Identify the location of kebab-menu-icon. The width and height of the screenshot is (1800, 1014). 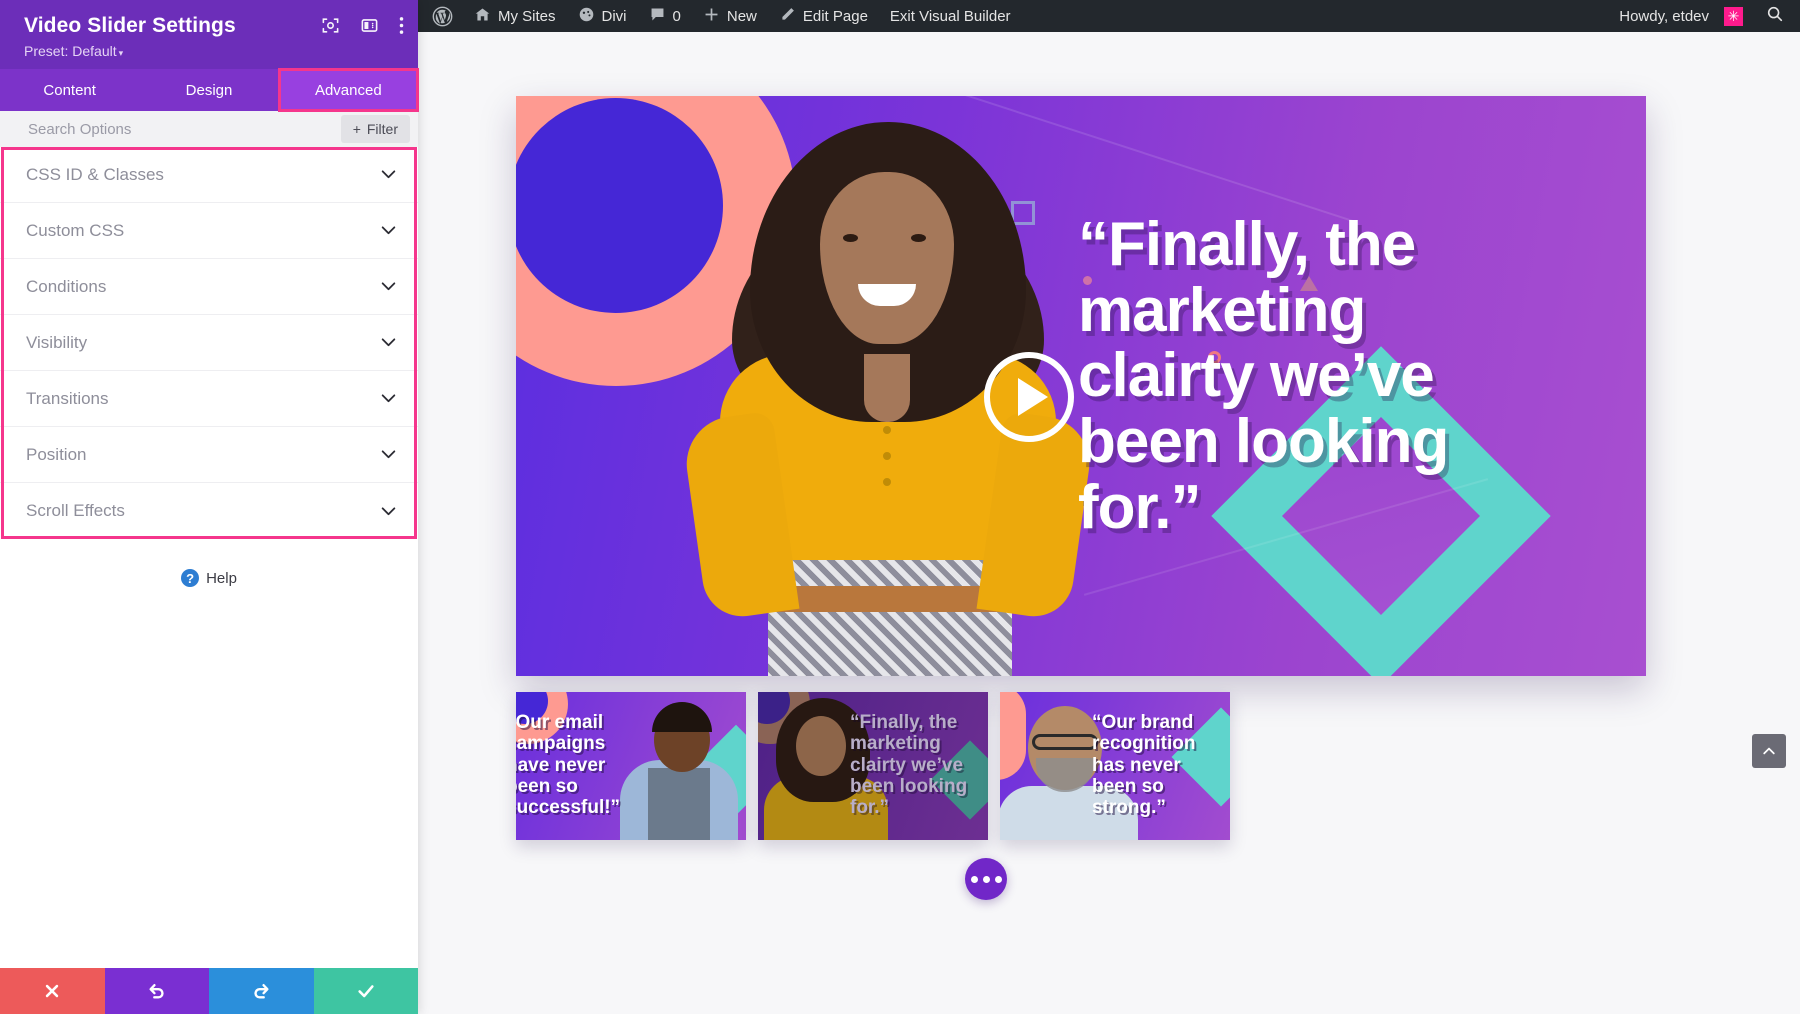
(401, 28).